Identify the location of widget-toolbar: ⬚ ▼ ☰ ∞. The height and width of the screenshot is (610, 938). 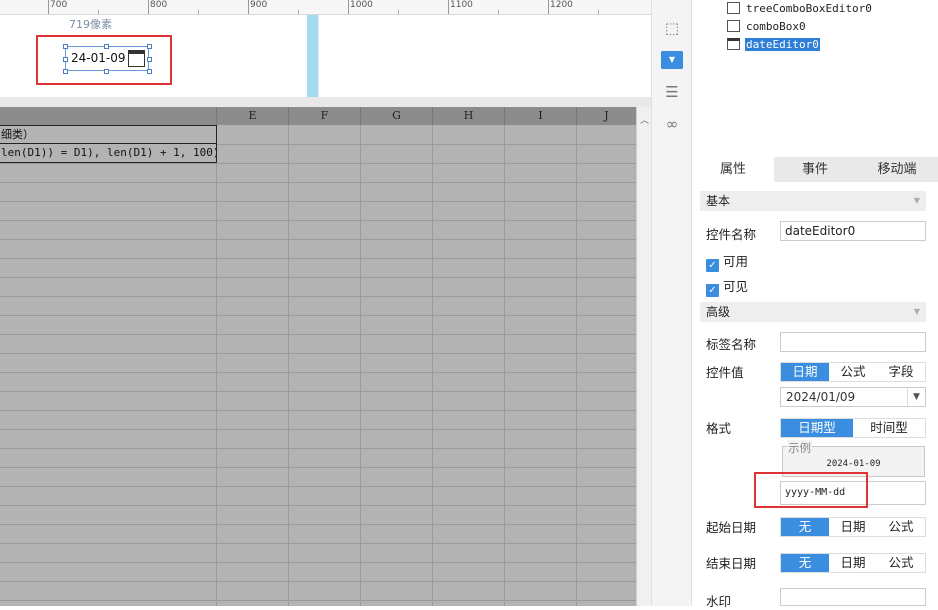
(671, 303).